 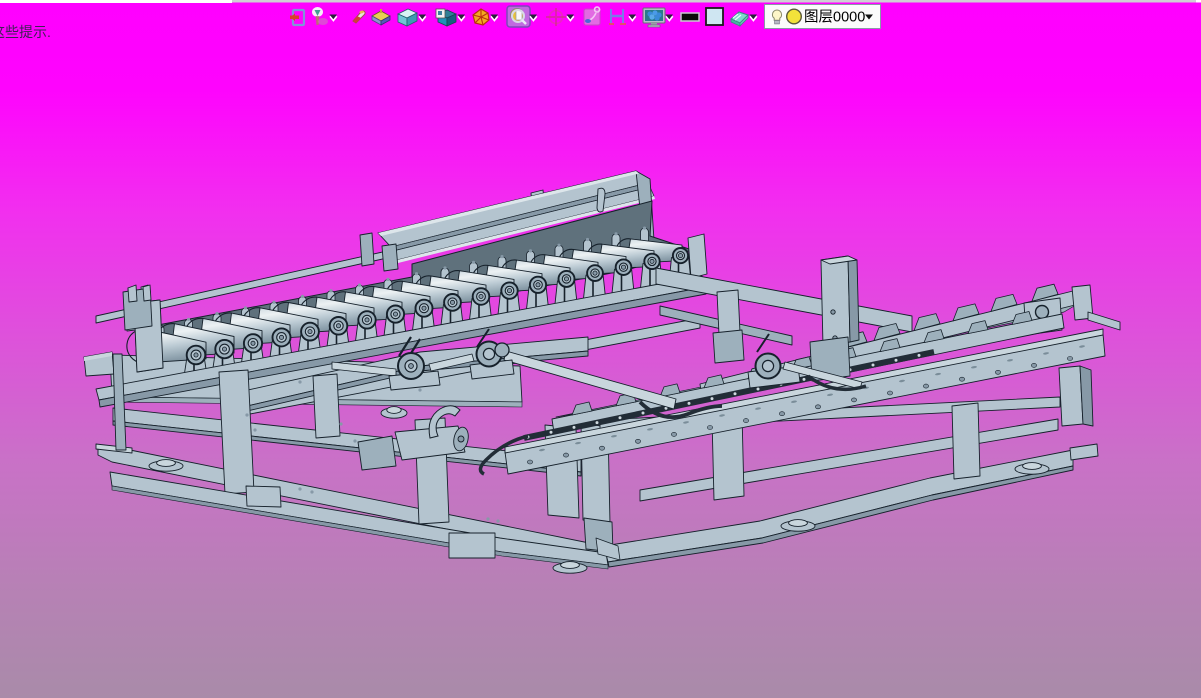 What do you see at coordinates (834, 18) in the screenshot?
I see `svg-text: 图层0000` at bounding box center [834, 18].